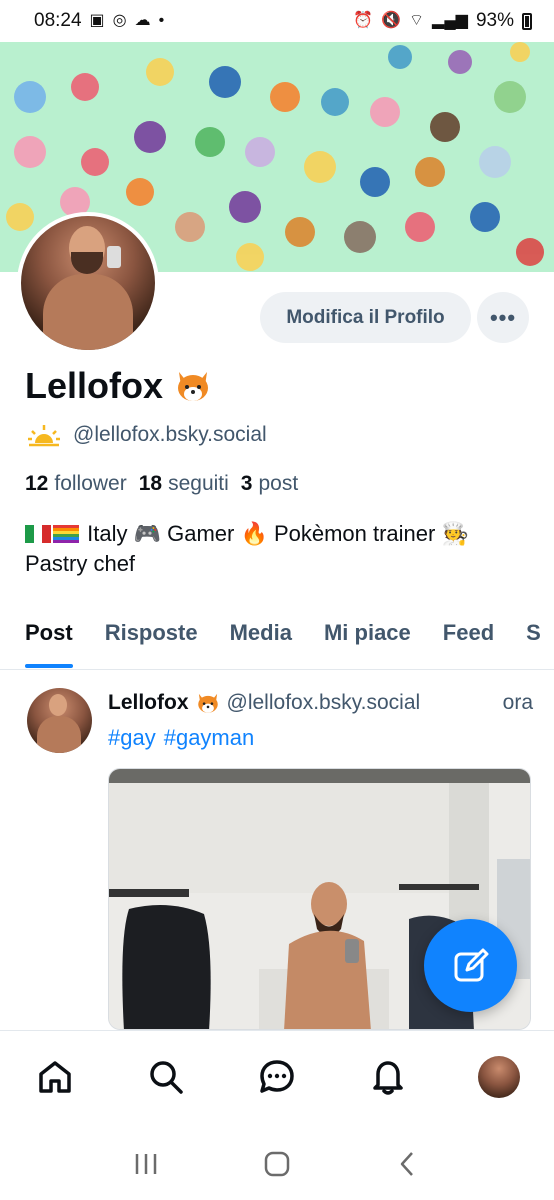  I want to click on posts-stat: 3 post, so click(269, 484).